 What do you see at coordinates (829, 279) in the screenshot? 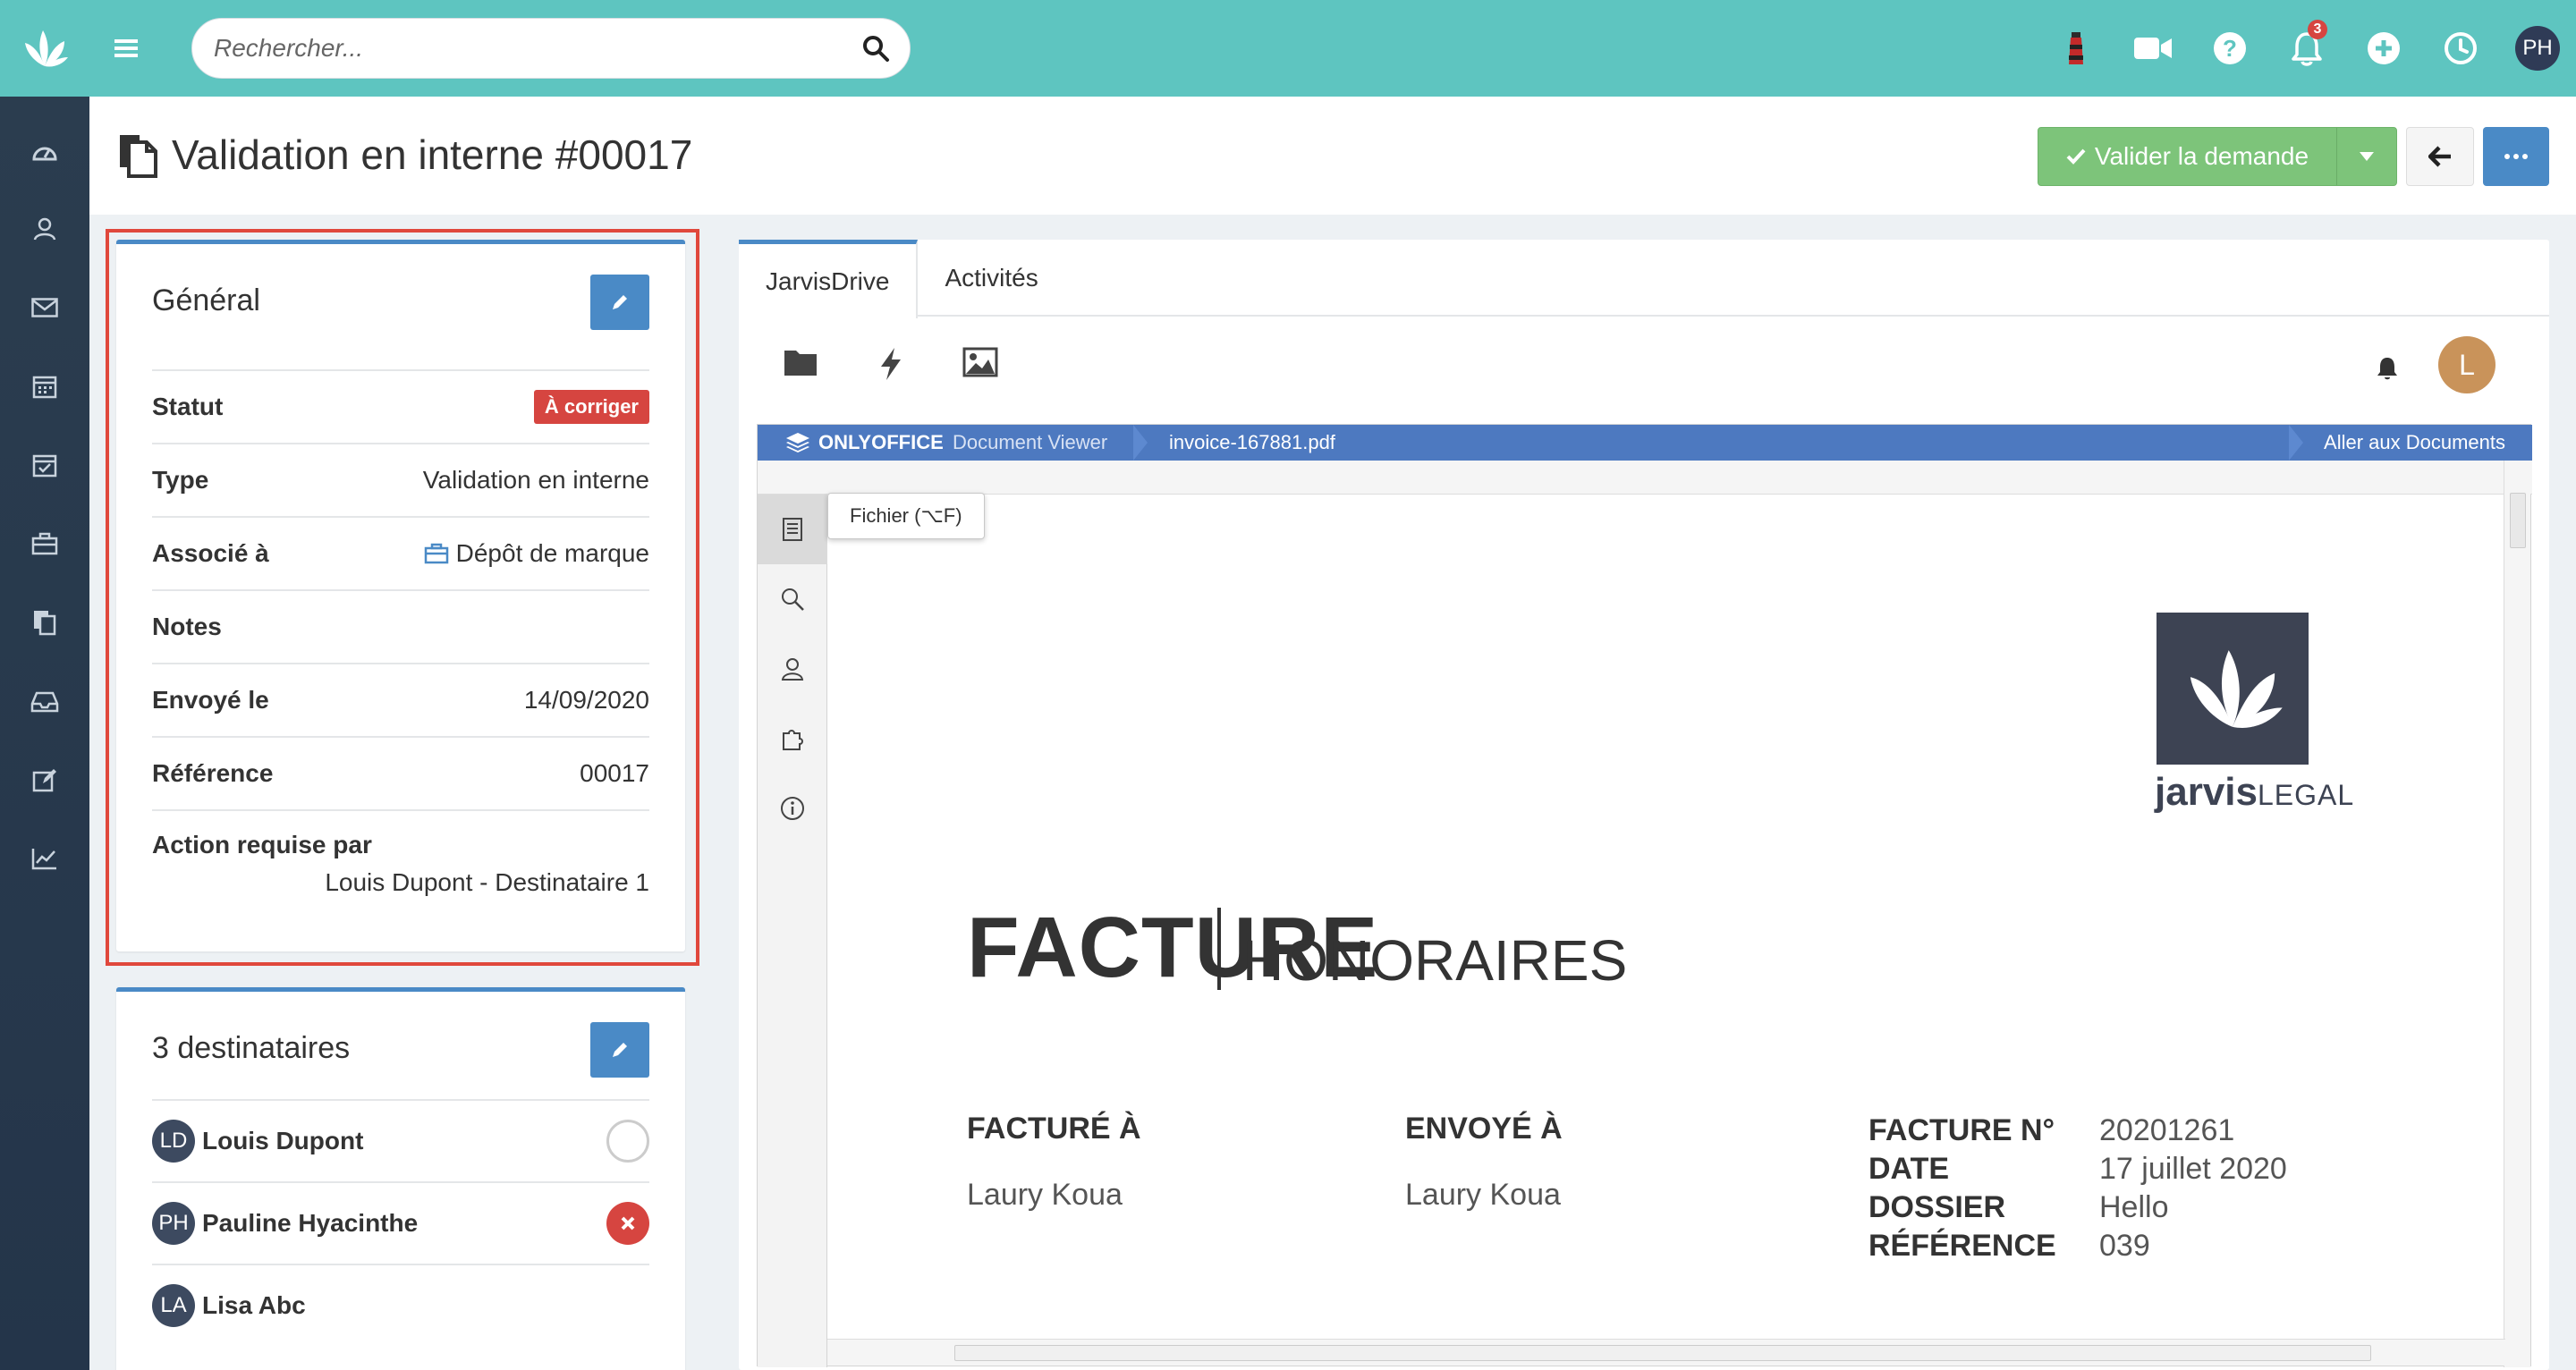
I see `tab-jarvisdrive: JarvisDrive` at bounding box center [829, 279].